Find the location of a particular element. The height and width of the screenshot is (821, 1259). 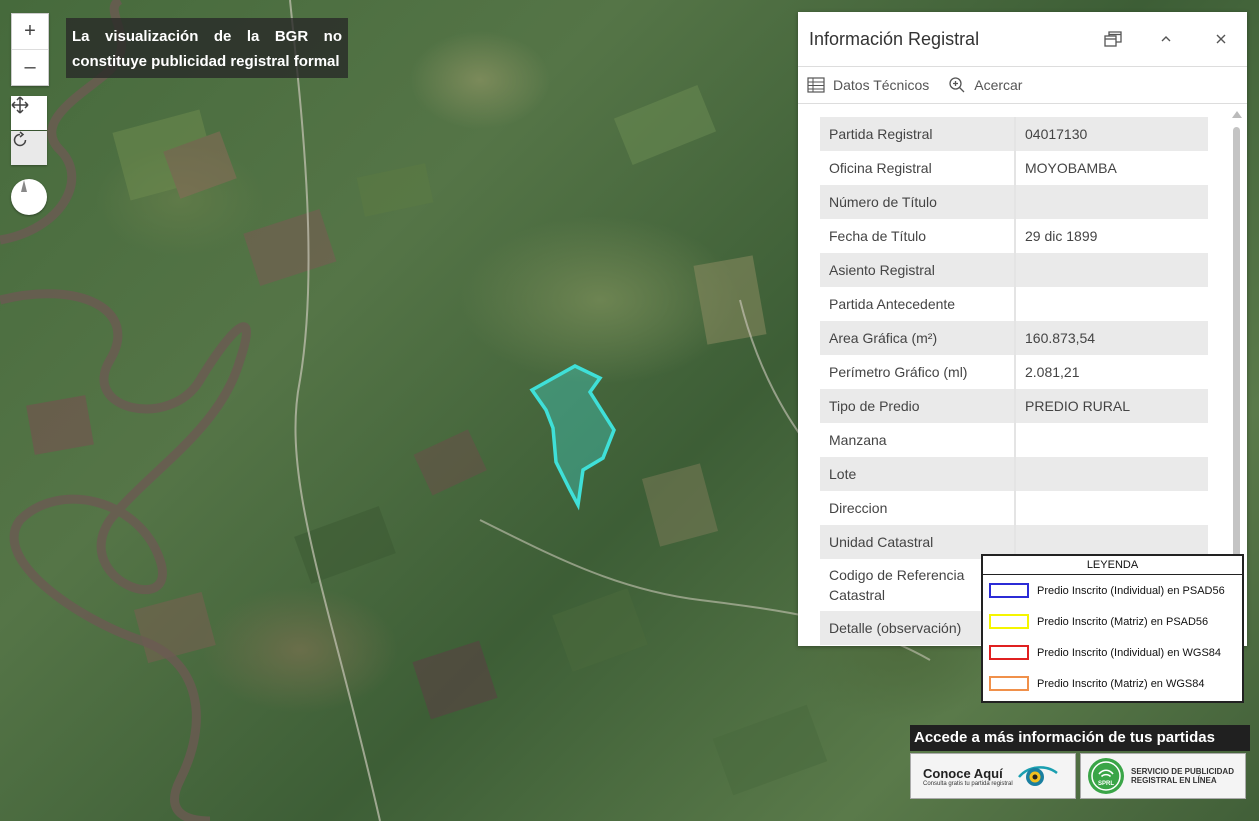

collapse-button is located at coordinates (1166, 39).